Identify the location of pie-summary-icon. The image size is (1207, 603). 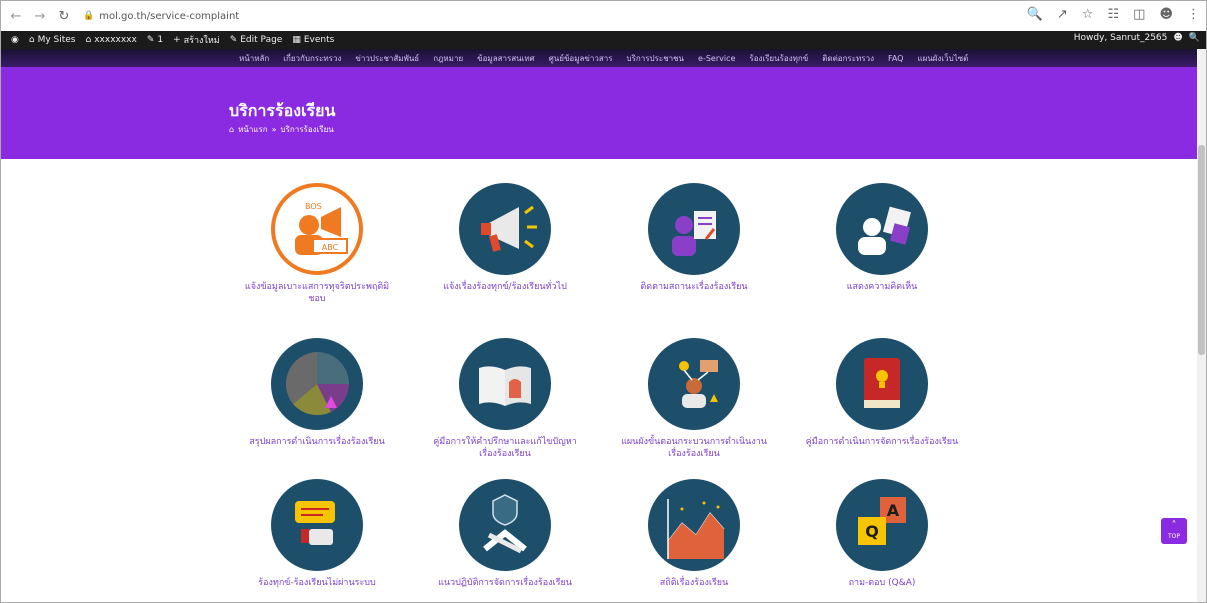
(317, 384).